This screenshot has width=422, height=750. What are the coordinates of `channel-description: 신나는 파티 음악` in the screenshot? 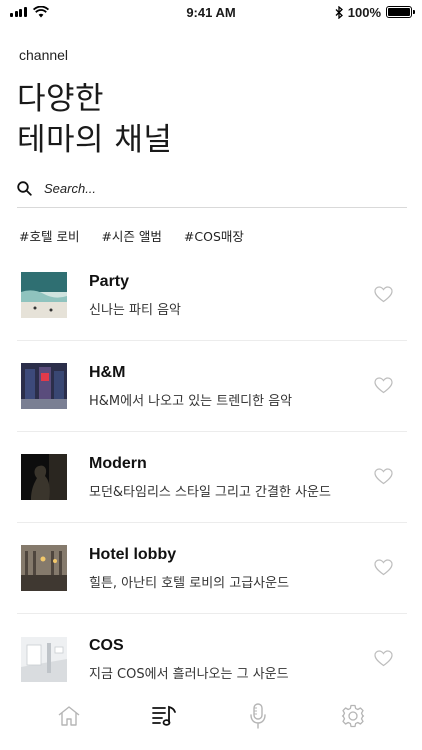 It's located at (135, 310).